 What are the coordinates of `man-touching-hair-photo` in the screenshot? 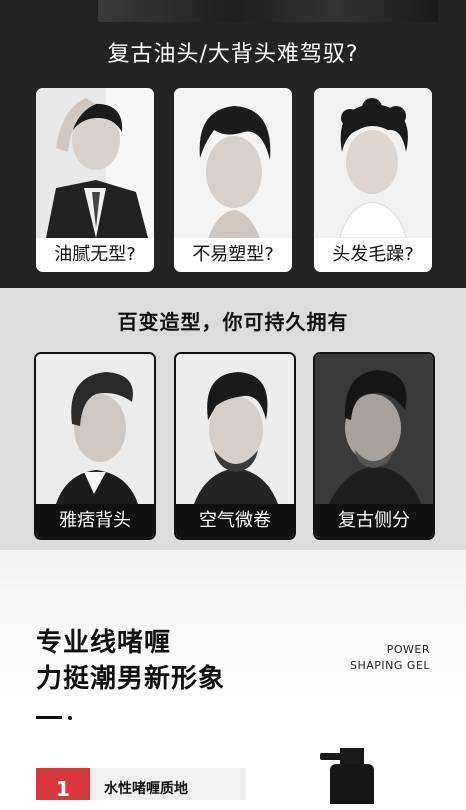 It's located at (95, 163).